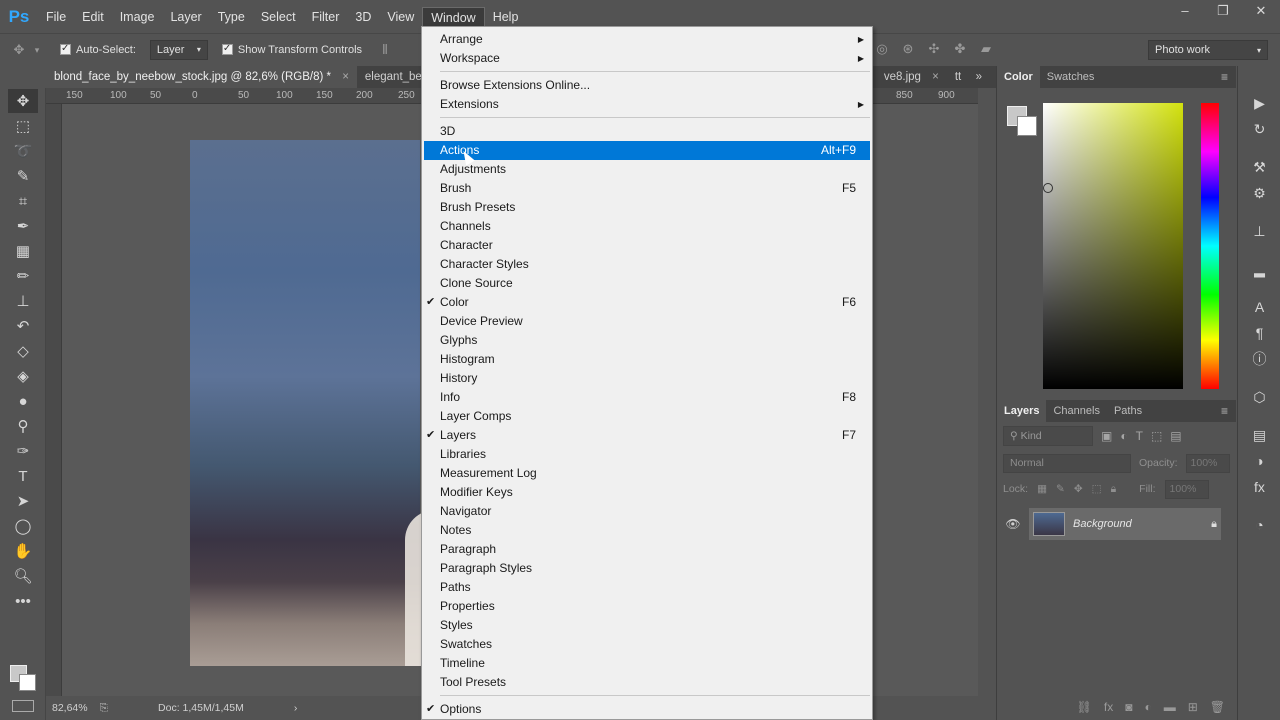 The image size is (1280, 720). What do you see at coordinates (1078, 489) in the screenshot?
I see `lock-position-icon: ✥` at bounding box center [1078, 489].